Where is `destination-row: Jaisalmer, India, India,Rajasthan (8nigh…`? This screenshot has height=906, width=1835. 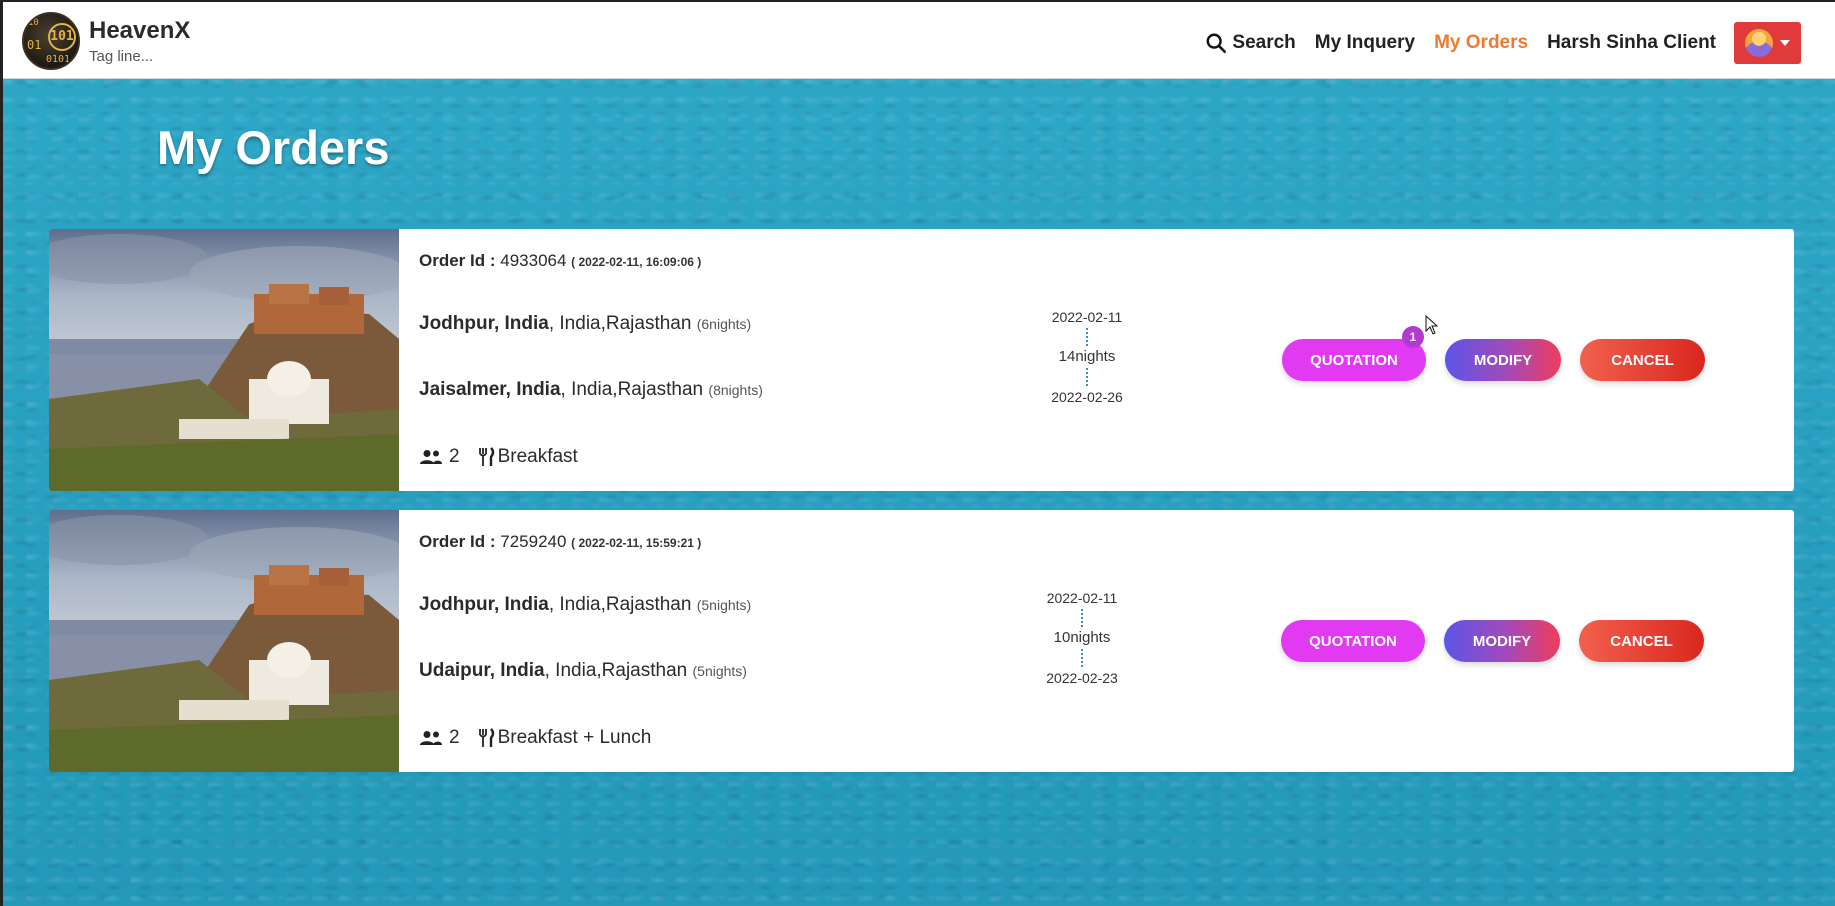
destination-row: Jaisalmer, India, India,Rajasthan (8nigh… is located at coordinates (591, 390).